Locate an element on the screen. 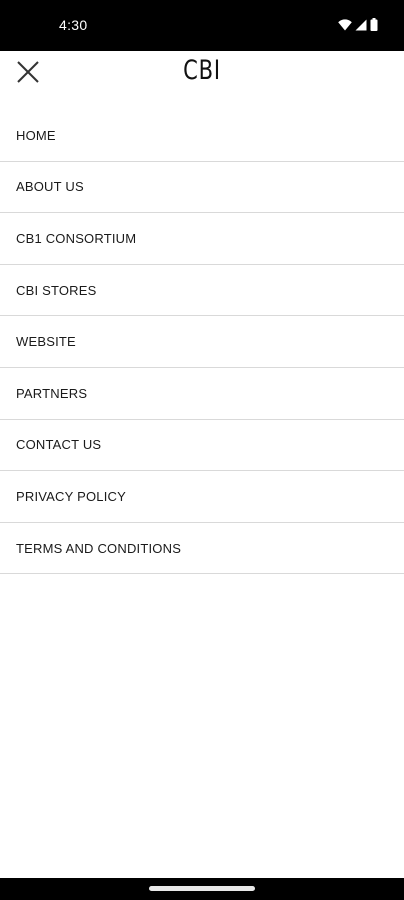  status-bar: 4:30 is located at coordinates (202, 25).